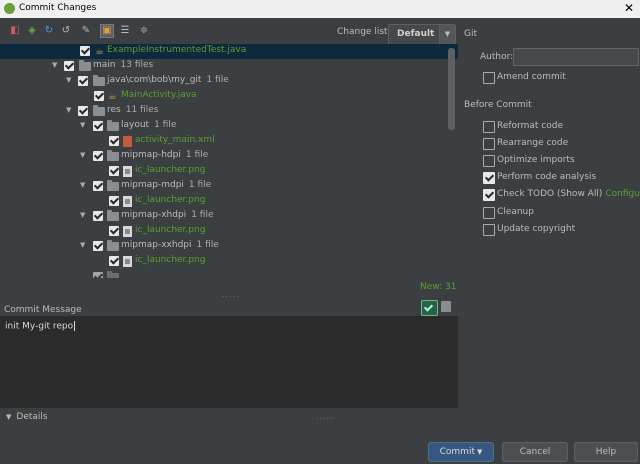 Image resolution: width=640 pixels, height=464 pixels. I want to click on diff-icon: ◧, so click(15, 31).